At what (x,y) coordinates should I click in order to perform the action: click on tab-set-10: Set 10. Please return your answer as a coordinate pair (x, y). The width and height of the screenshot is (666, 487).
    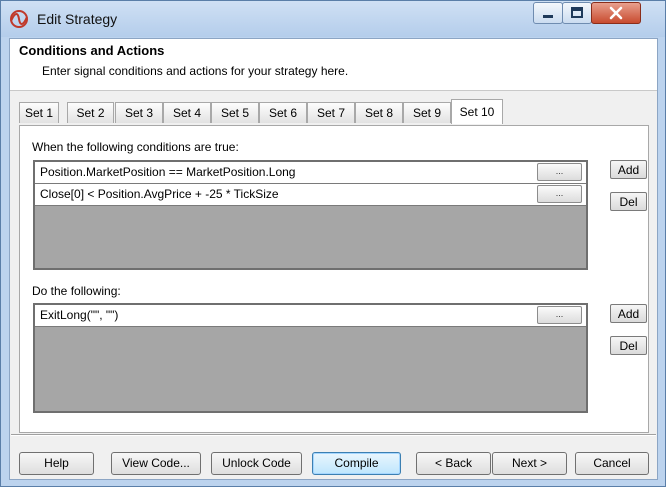
    Looking at the image, I should click on (477, 111).